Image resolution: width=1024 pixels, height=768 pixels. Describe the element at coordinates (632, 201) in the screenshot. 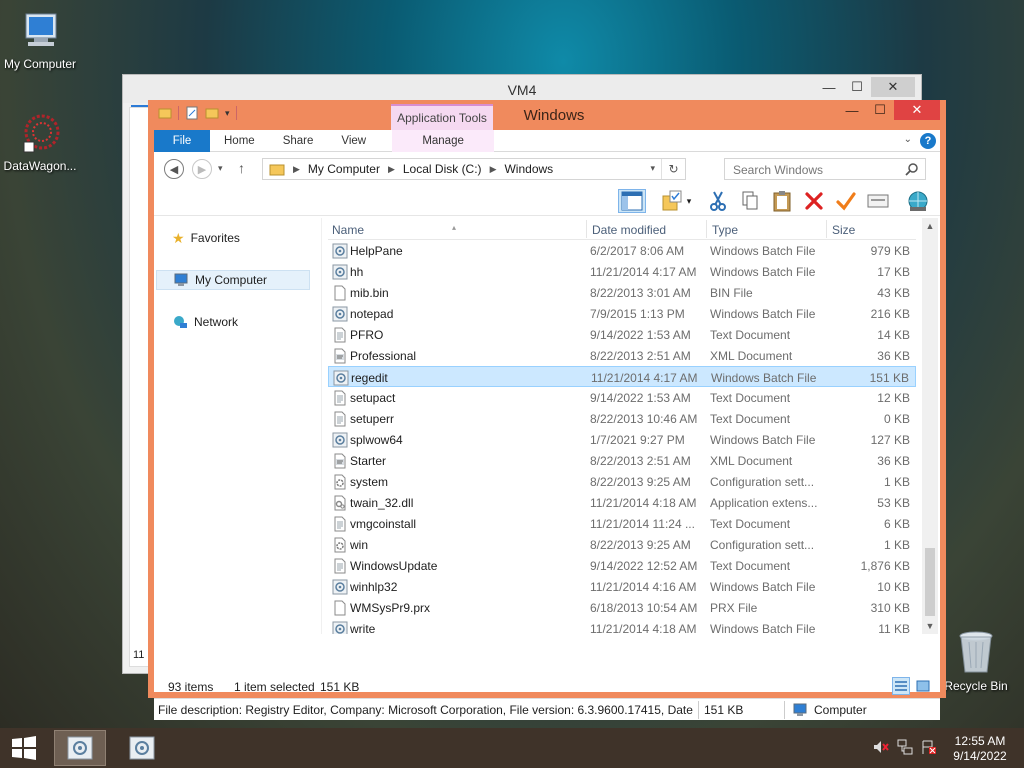

I see `preview-pane-button` at that location.